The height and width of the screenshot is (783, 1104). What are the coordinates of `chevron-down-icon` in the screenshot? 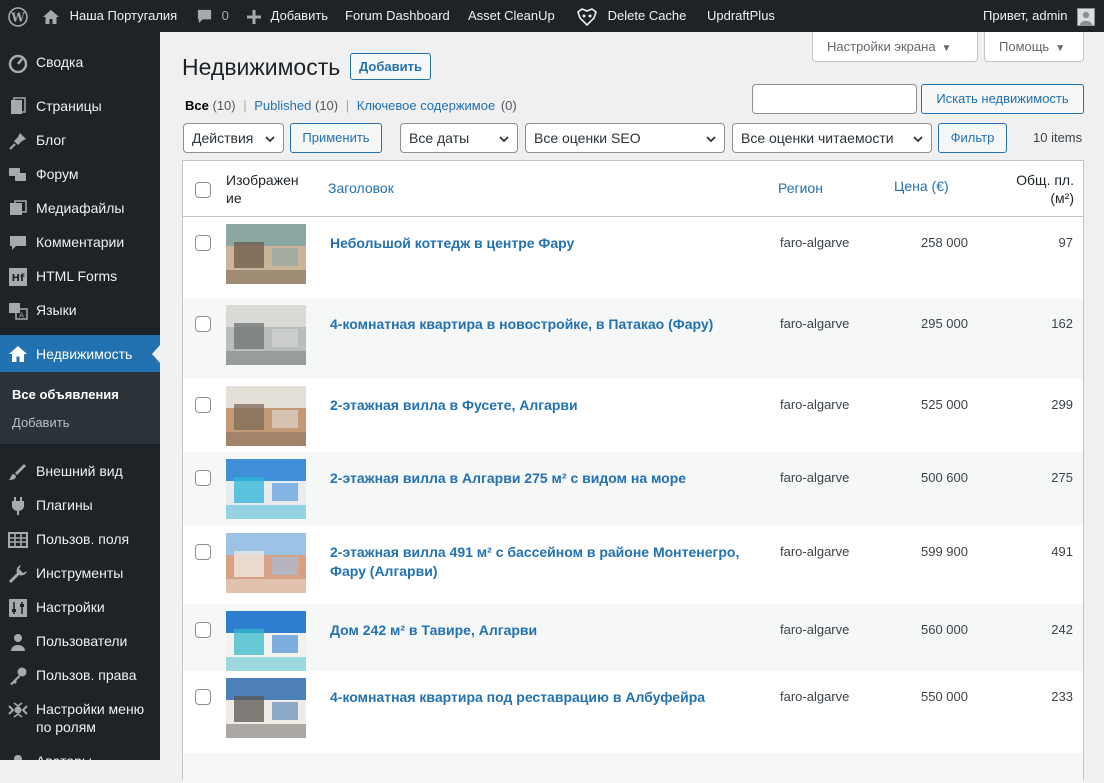 It's located at (711, 139).